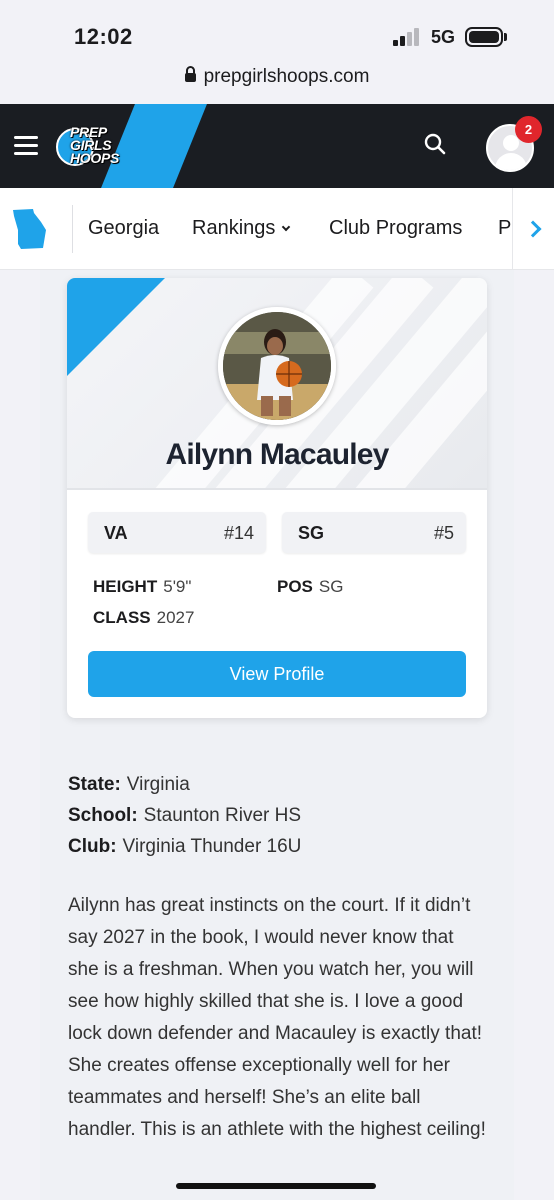 The height and width of the screenshot is (1200, 554). I want to click on class-stat: CLASS 2027, so click(144, 617).